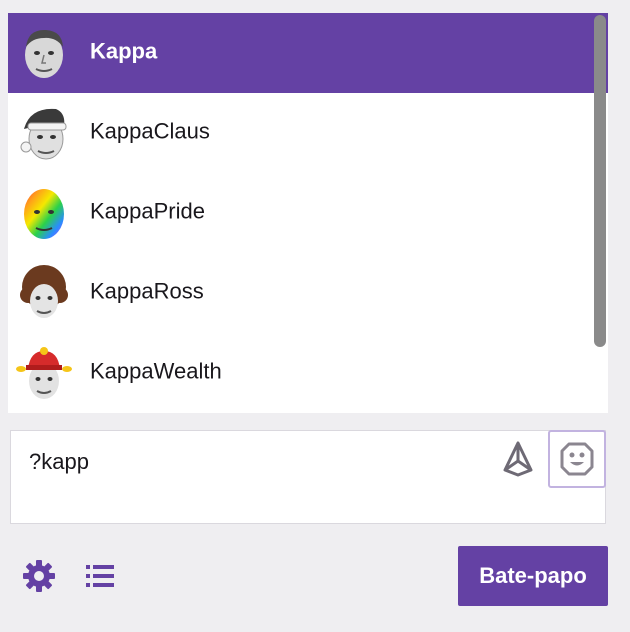  I want to click on kappapride-face-icon, so click(44, 214).